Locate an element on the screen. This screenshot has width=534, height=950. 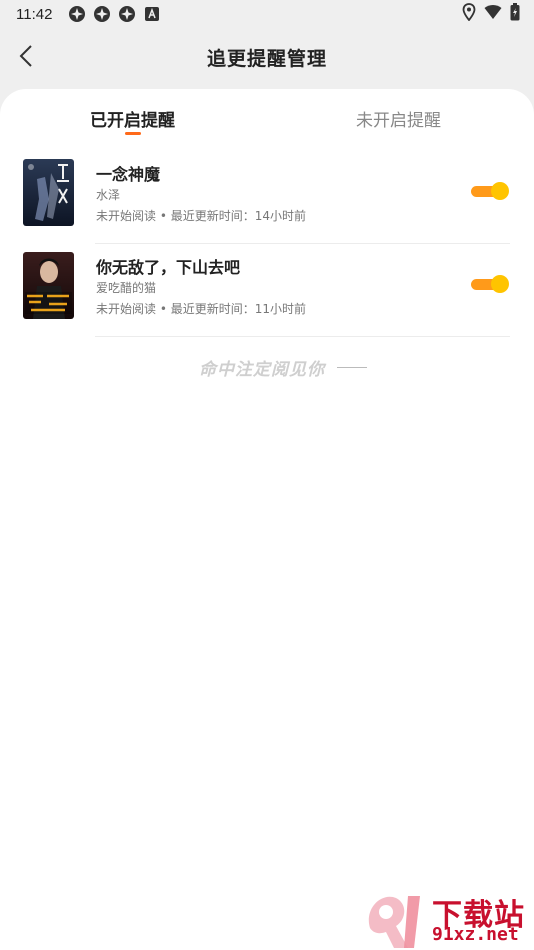
status-bar: 11:42 is located at coordinates (267, 14).